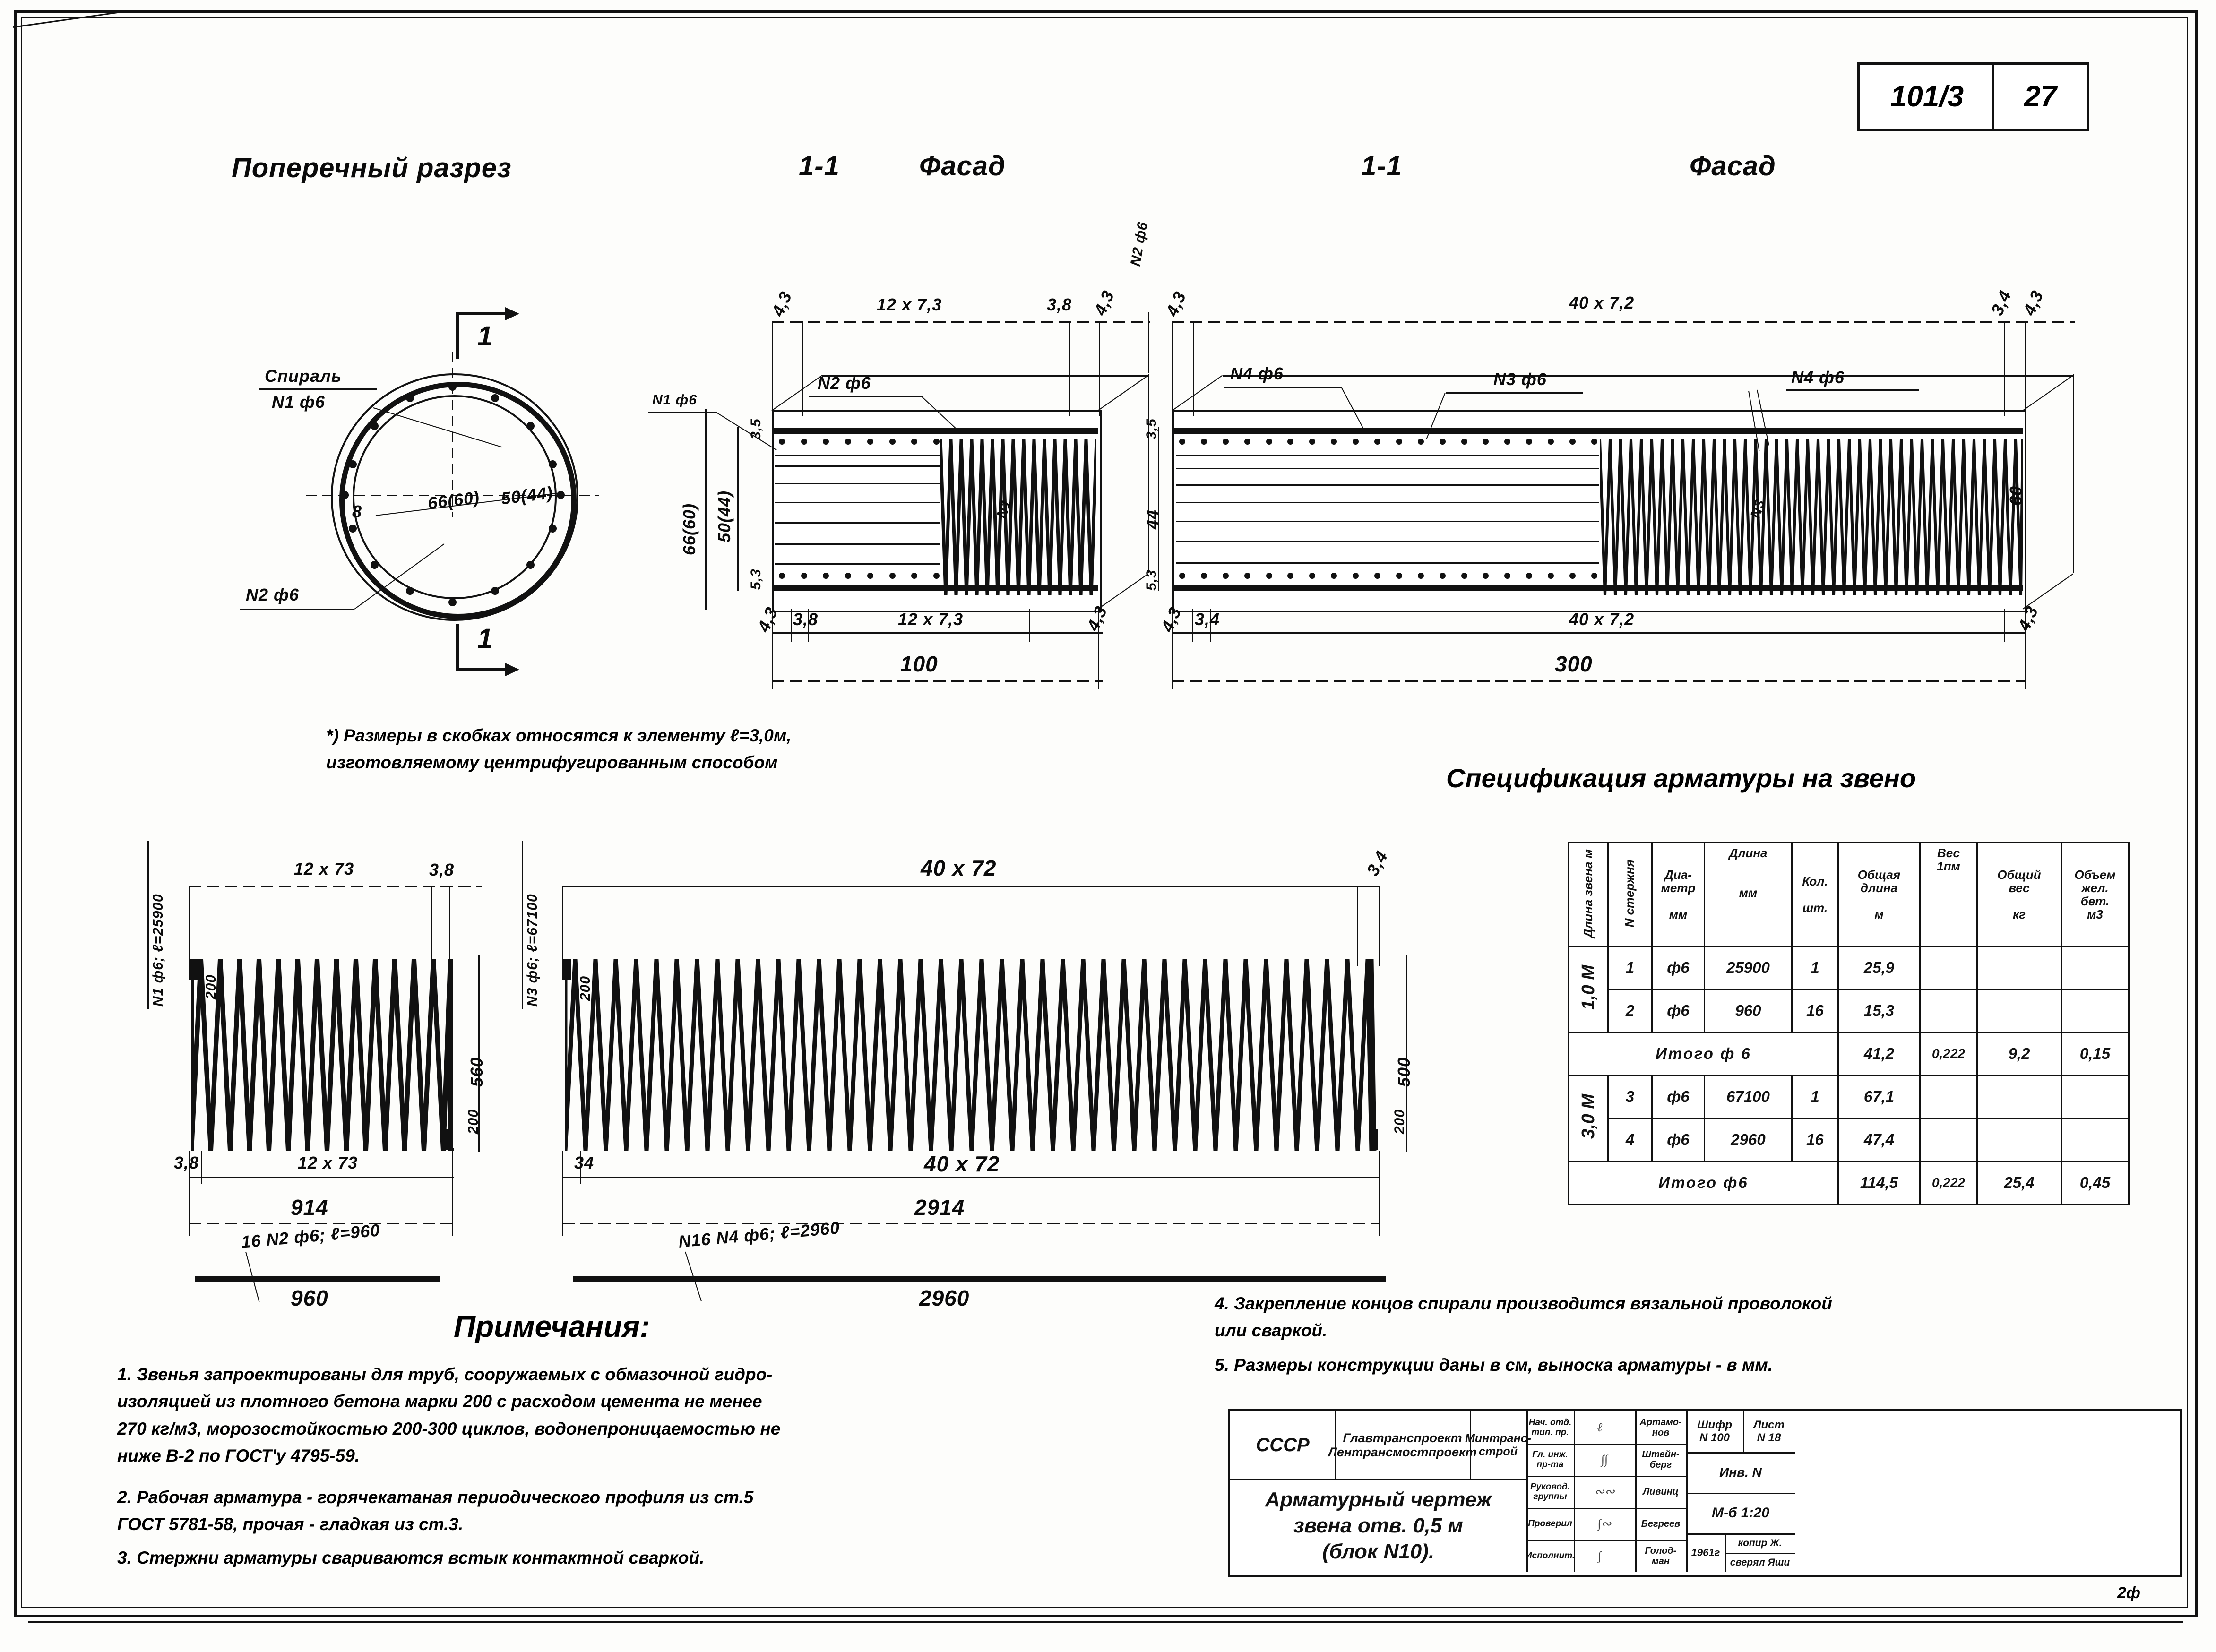 The width and height of the screenshot is (2216, 1652). Describe the element at coordinates (1148, 473) in the screenshot. I see `iso-edge-vertical` at that location.